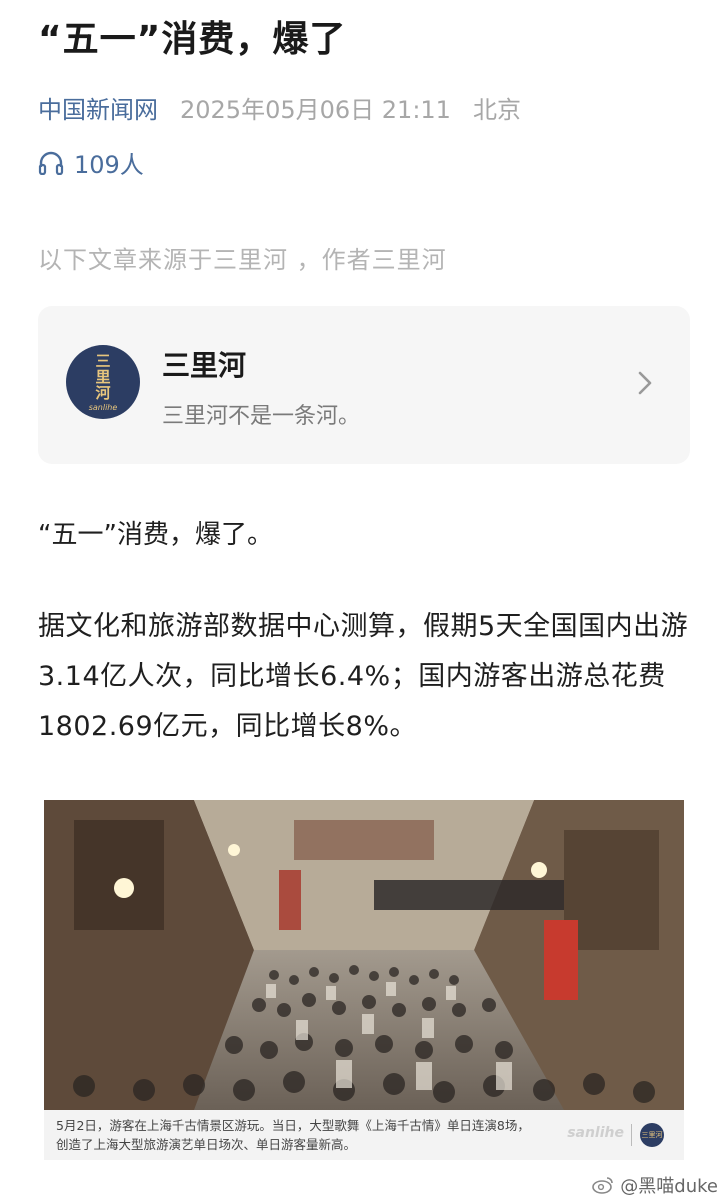 This screenshot has height=1200, width=728. I want to click on article-meta: 中国新闻网 2025年05月06日 21:11 北京, so click(279, 107).